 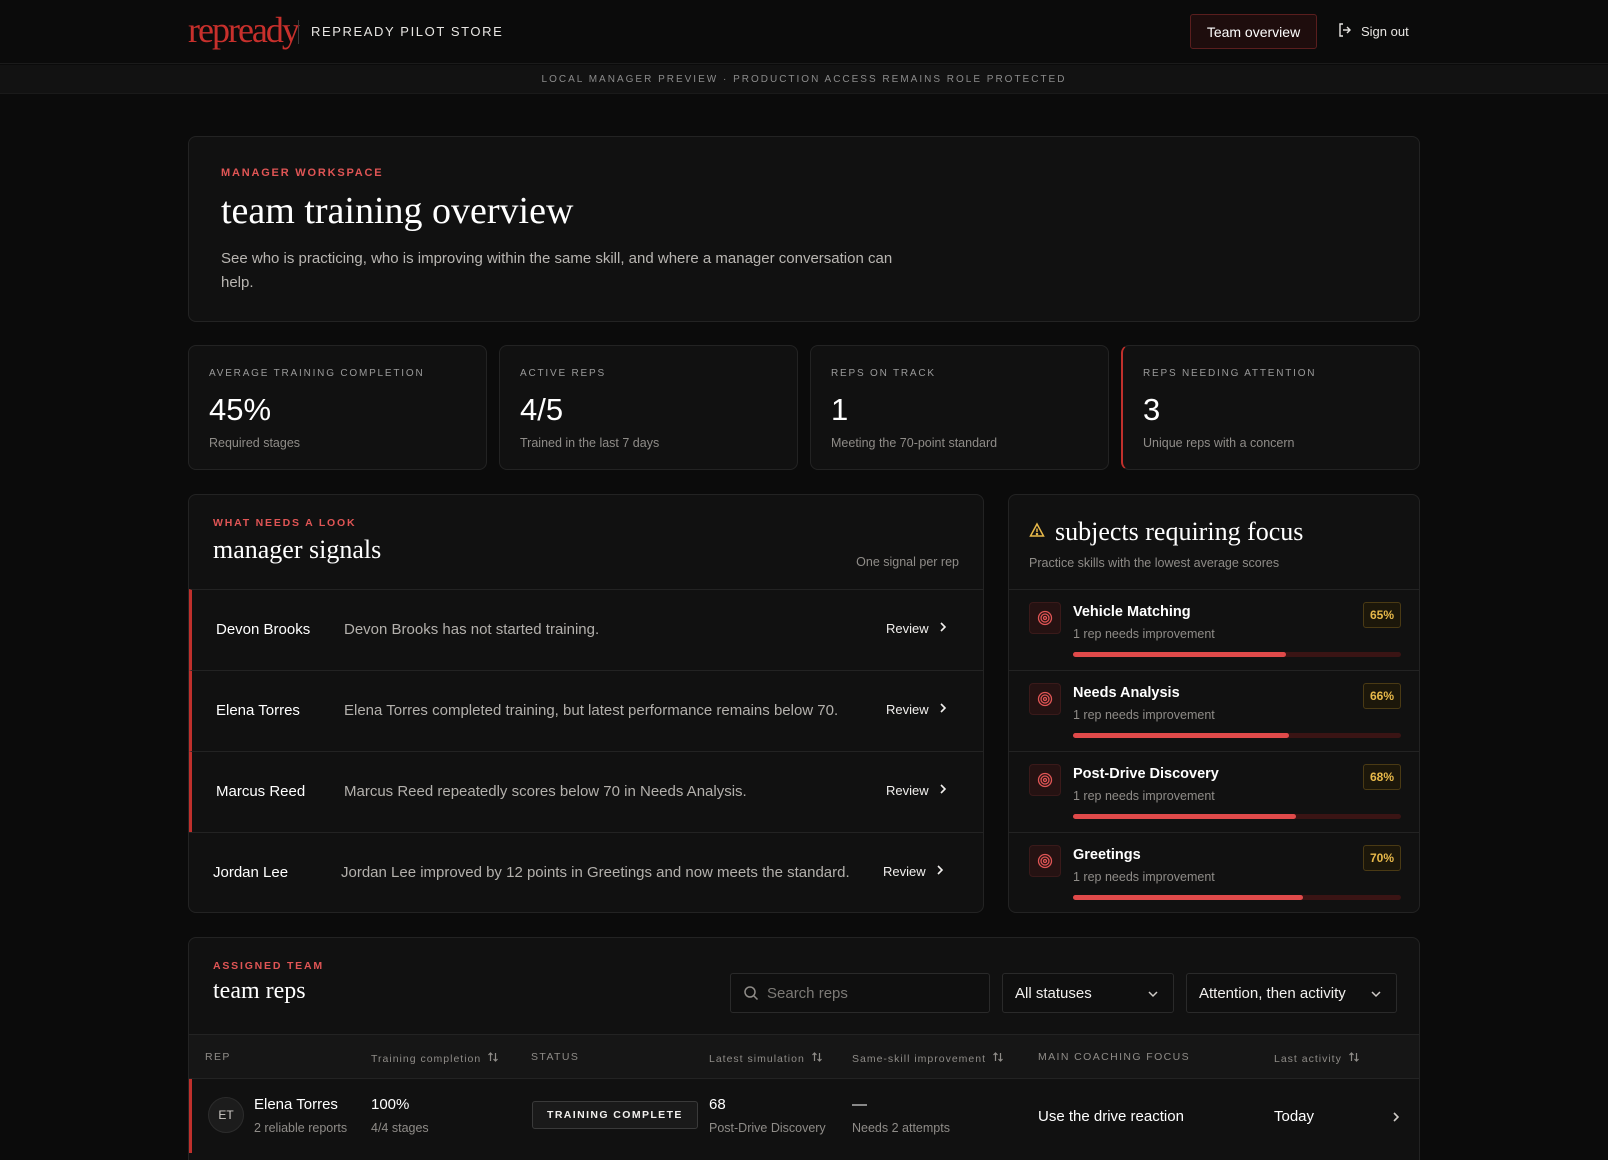 I want to click on status-filter-value: All statuses, so click(x=1053, y=993).